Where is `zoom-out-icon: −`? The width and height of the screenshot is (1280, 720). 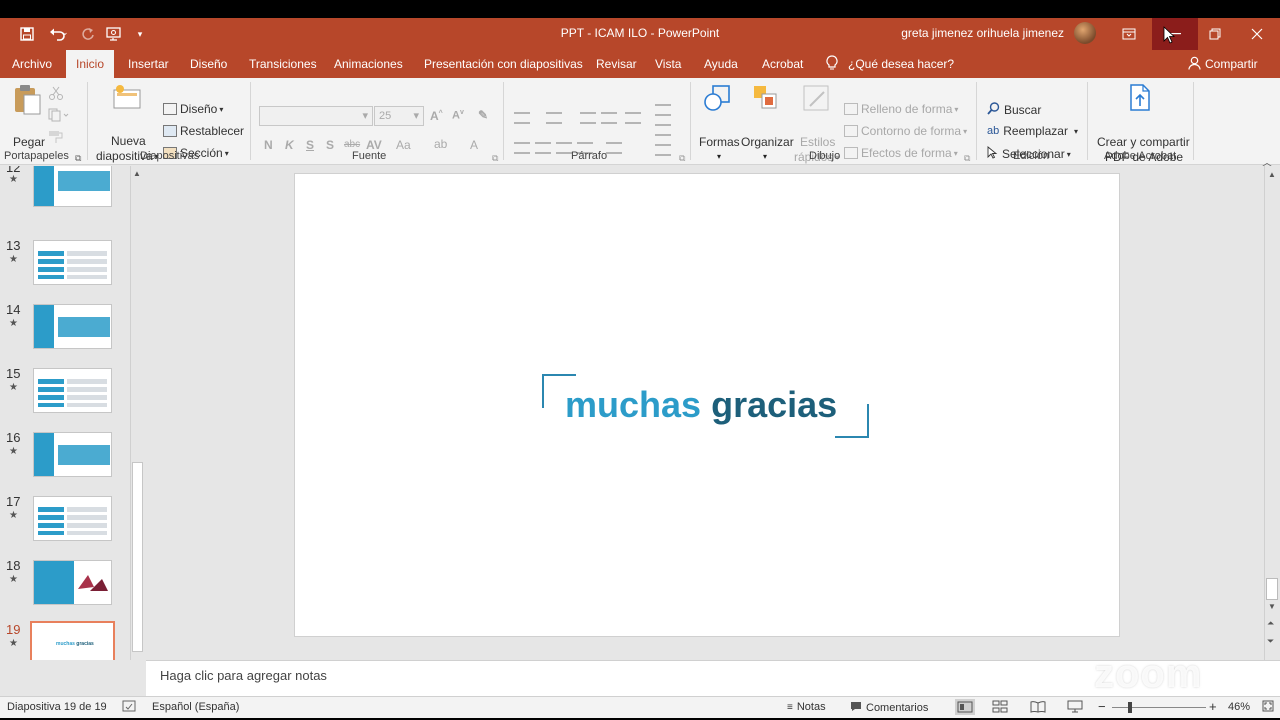
zoom-out-icon: − is located at coordinates (1102, 706).